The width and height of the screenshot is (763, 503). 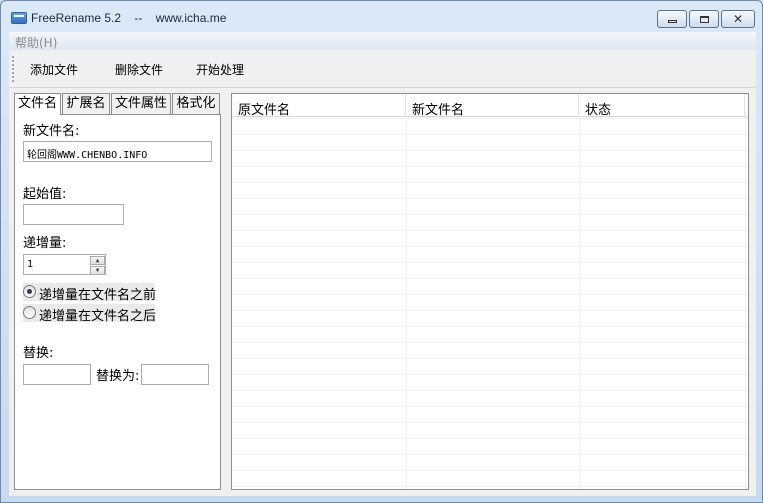 I want to click on increment-value: 1, so click(x=30, y=264).